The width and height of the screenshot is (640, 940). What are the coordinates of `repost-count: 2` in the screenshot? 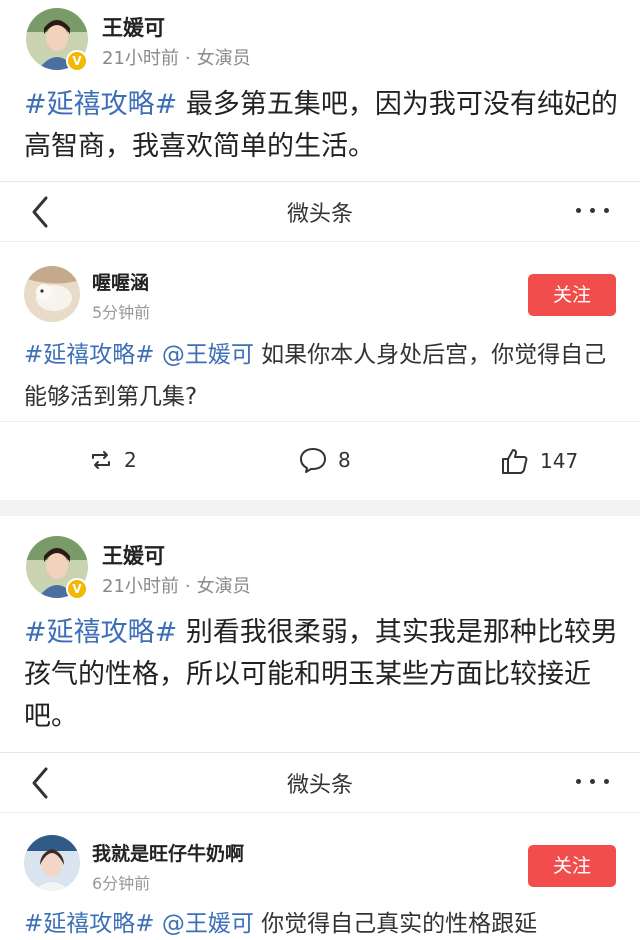 It's located at (130, 459).